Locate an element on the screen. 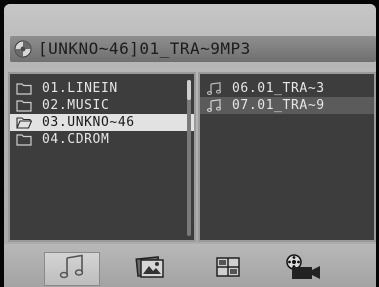 The image size is (379, 287). disc-icon is located at coordinates (23, 49).